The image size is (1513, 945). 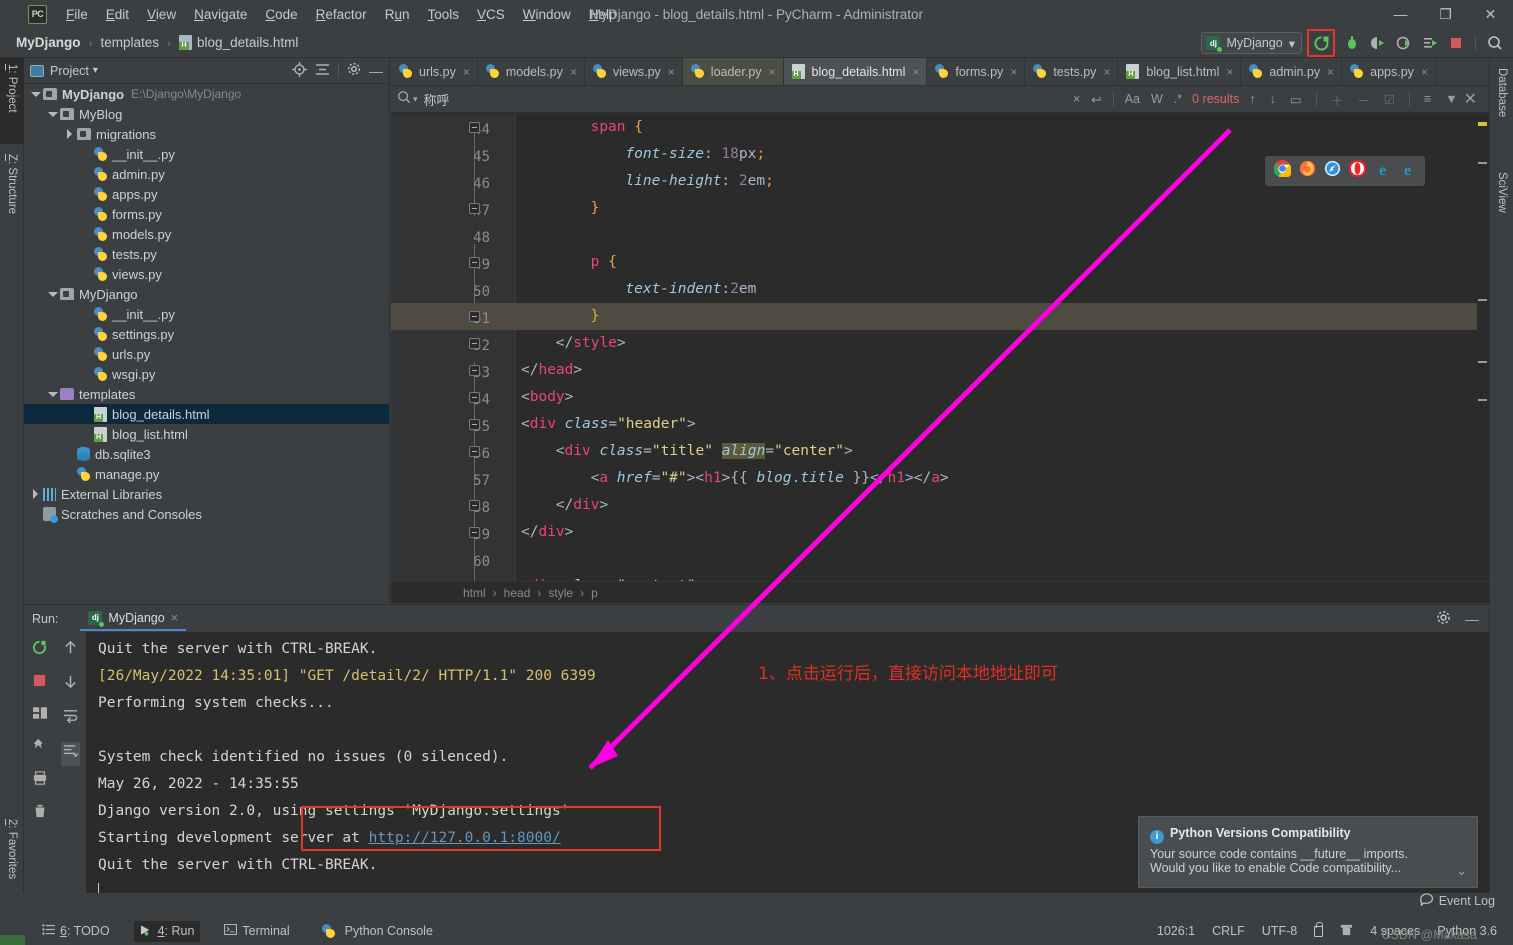 I want to click on search-icon, so click(x=404, y=99).